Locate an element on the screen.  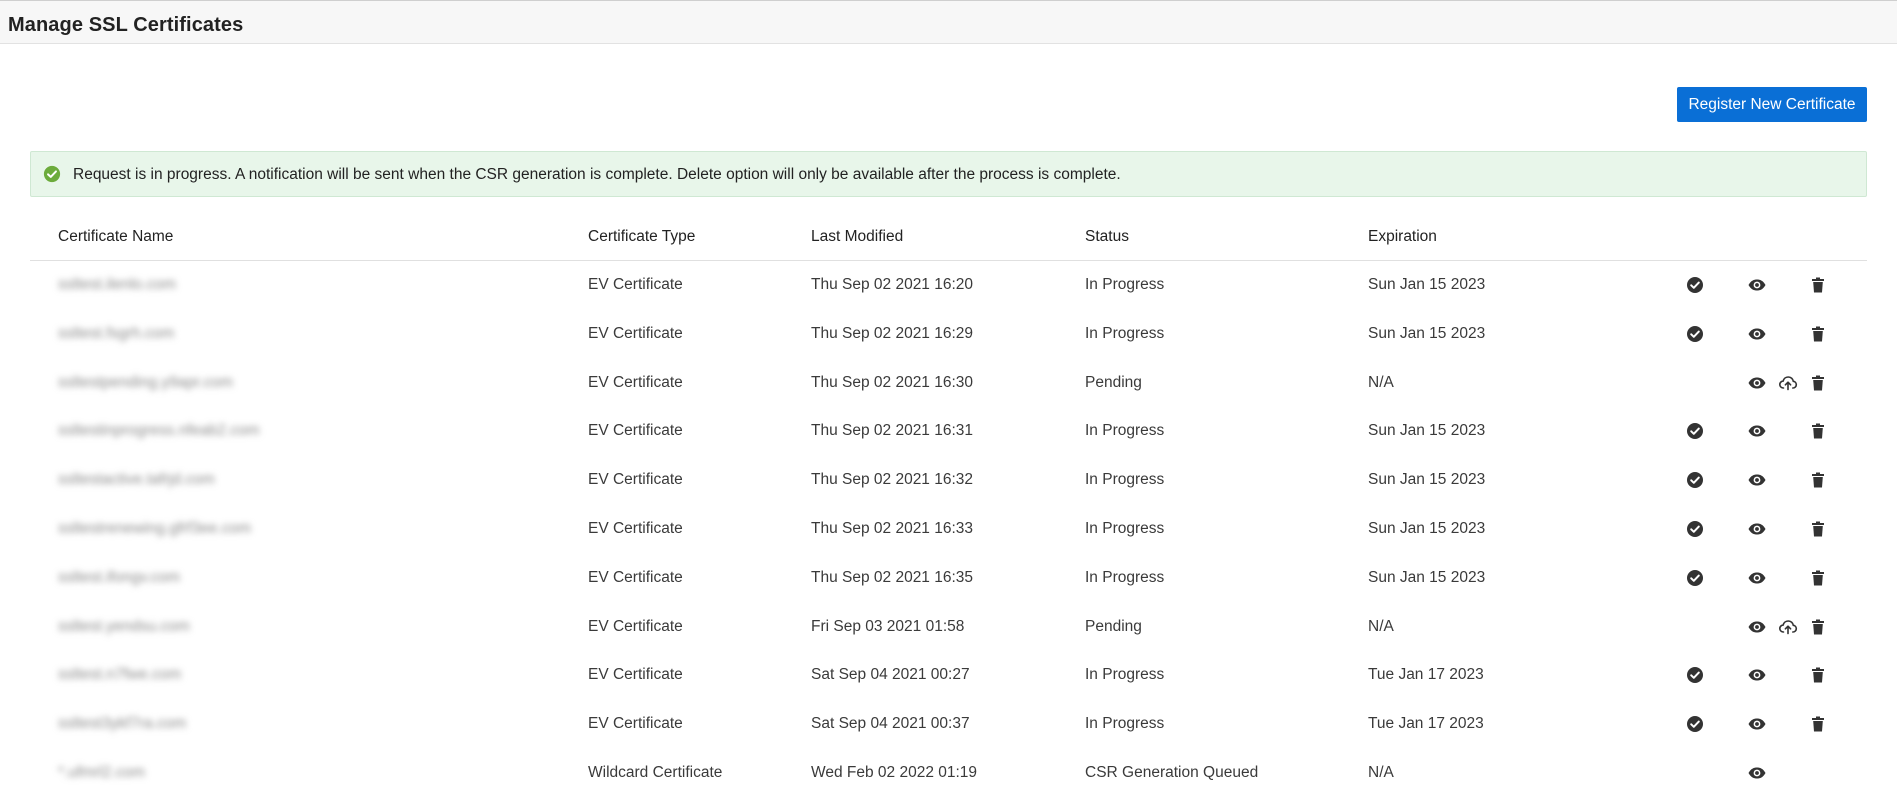
certificate-name-cell: ssltestpending.y9apr.com is located at coordinates (145, 383).